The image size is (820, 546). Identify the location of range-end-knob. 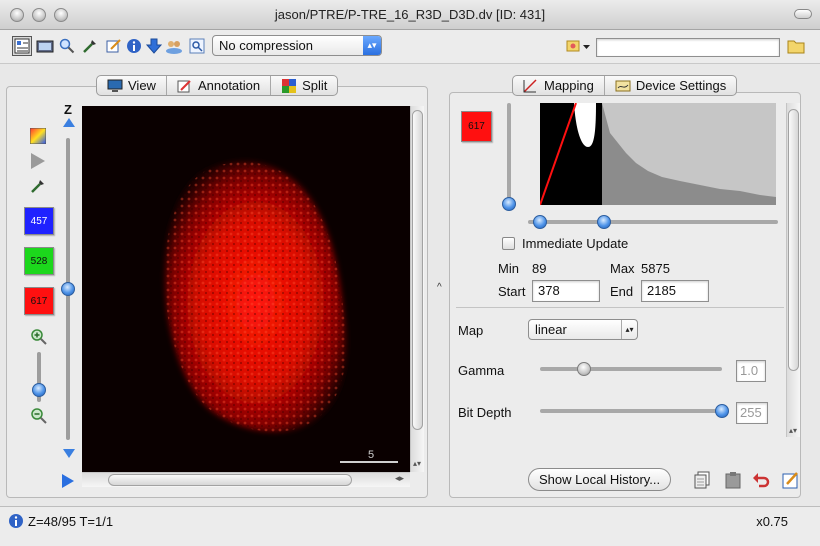
(604, 222).